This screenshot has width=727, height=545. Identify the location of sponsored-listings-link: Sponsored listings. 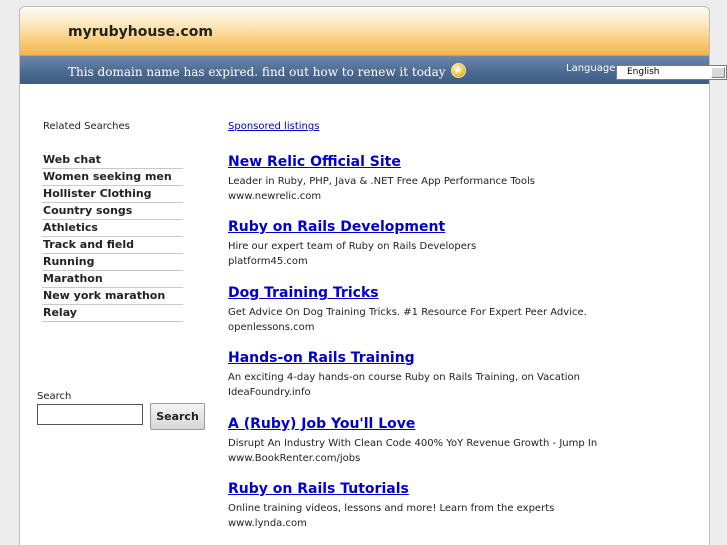
(273, 126).